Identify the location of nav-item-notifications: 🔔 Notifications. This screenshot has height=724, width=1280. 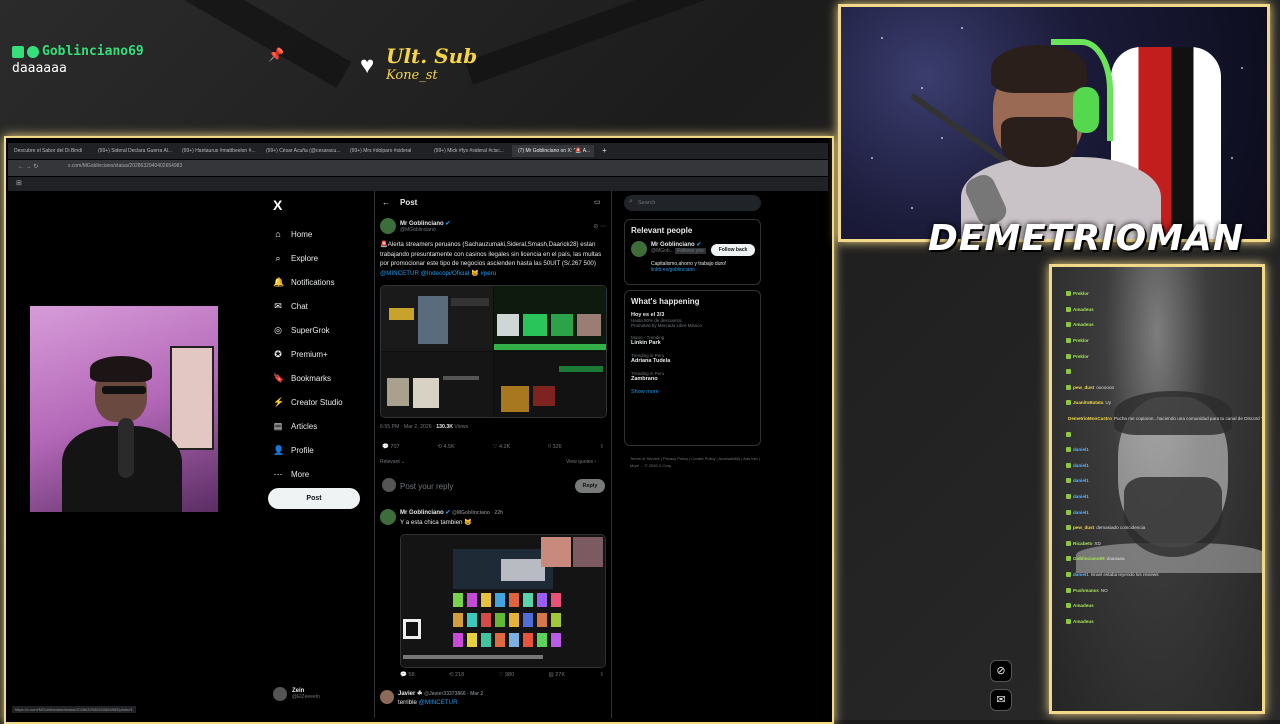
(308, 282).